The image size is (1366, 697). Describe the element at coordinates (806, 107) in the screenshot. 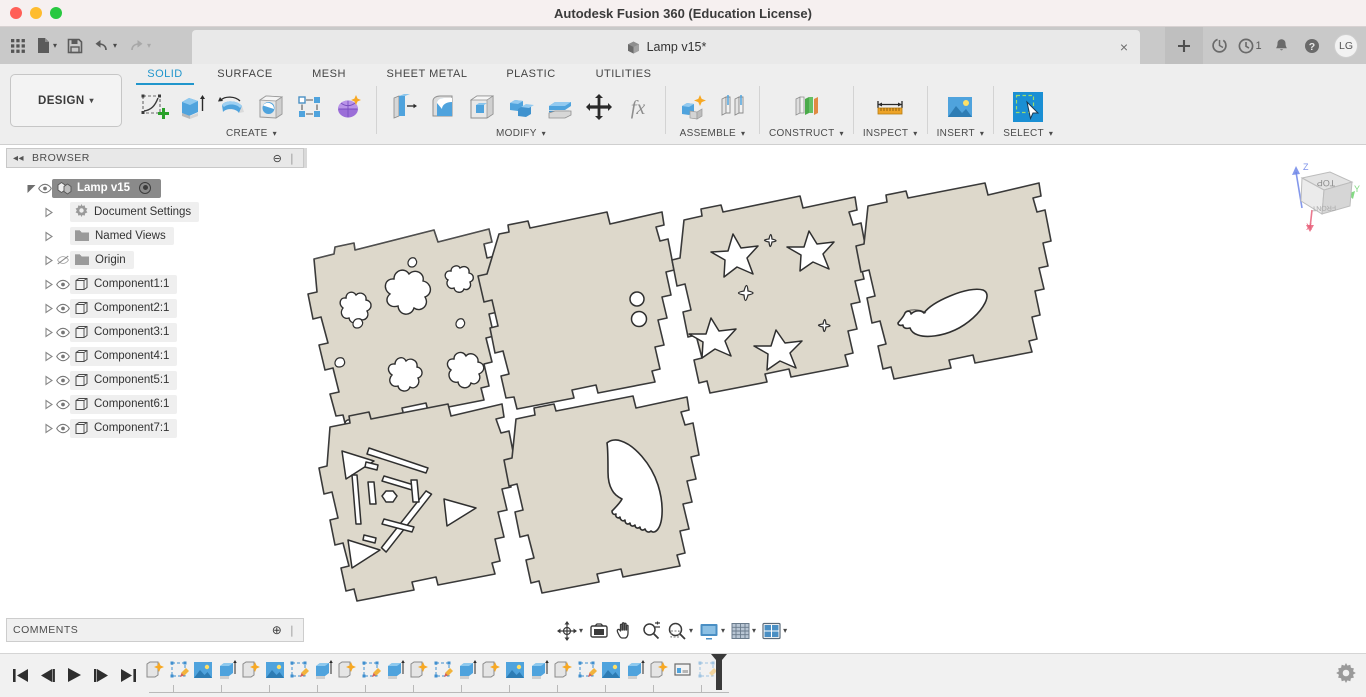

I see `offset-plane-icon` at that location.